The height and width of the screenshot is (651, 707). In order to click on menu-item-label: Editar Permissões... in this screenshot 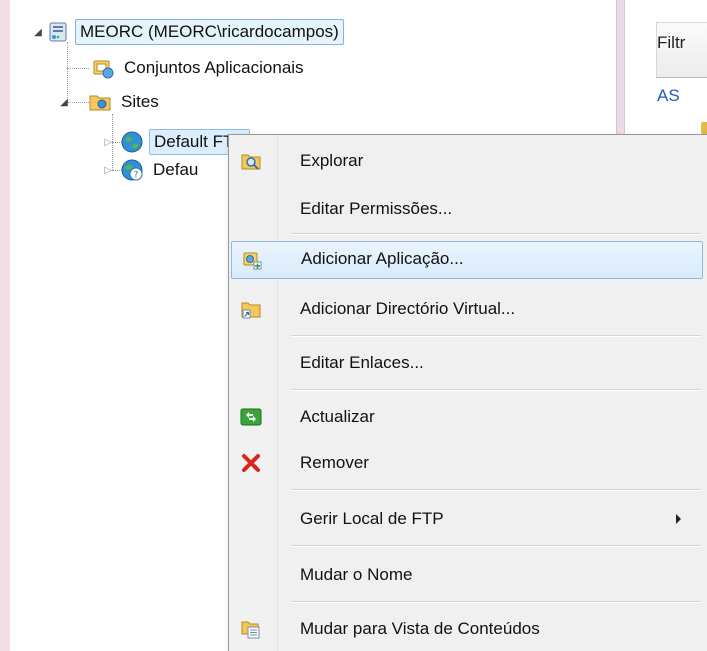, I will do `click(376, 208)`.